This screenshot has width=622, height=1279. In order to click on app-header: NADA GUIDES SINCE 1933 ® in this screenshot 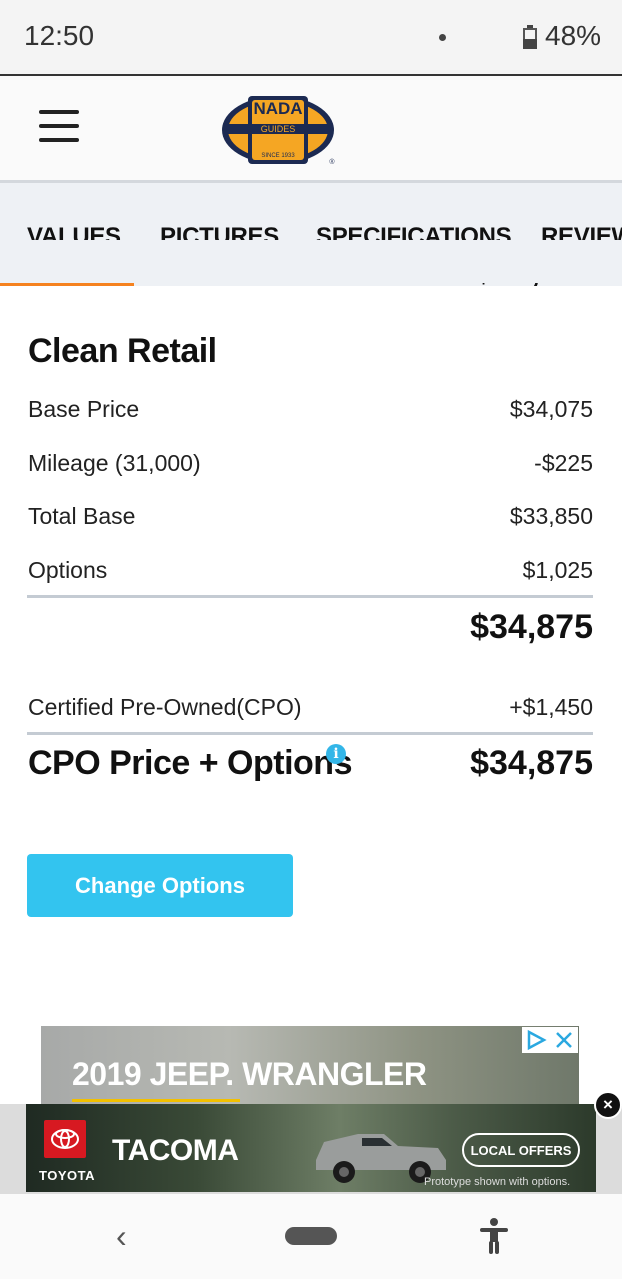, I will do `click(311, 127)`.